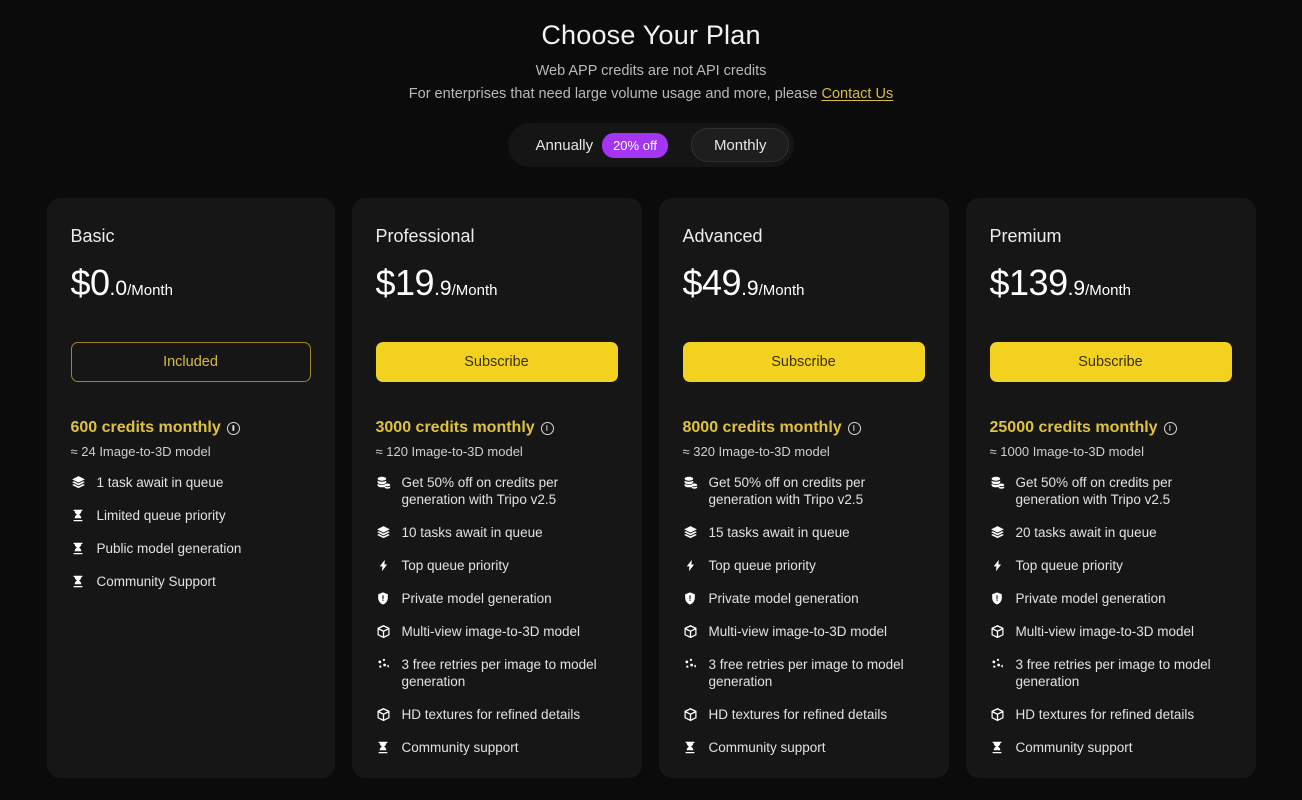  I want to click on price-amount: $0, so click(90, 282).